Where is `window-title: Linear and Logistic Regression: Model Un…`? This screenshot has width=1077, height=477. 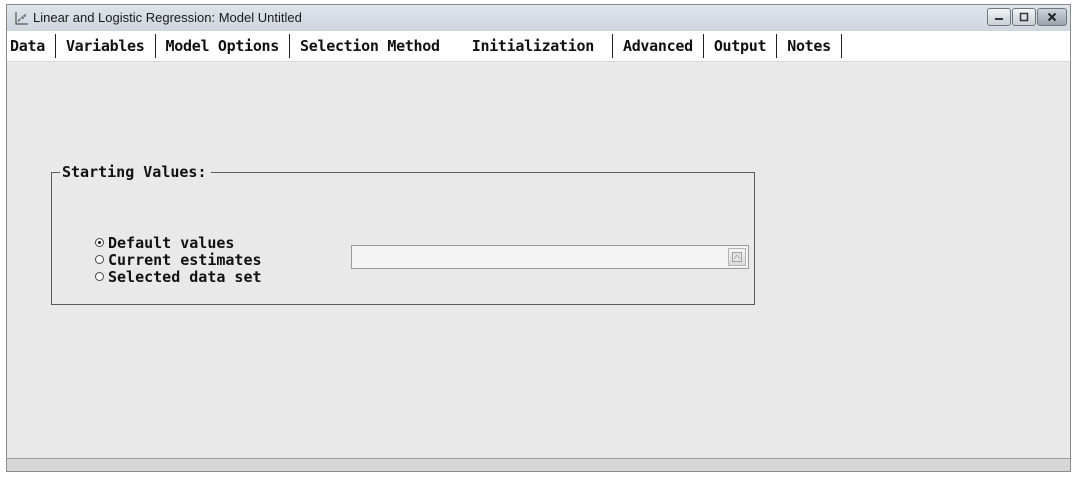 window-title: Linear and Logistic Regression: Model Un… is located at coordinates (167, 17).